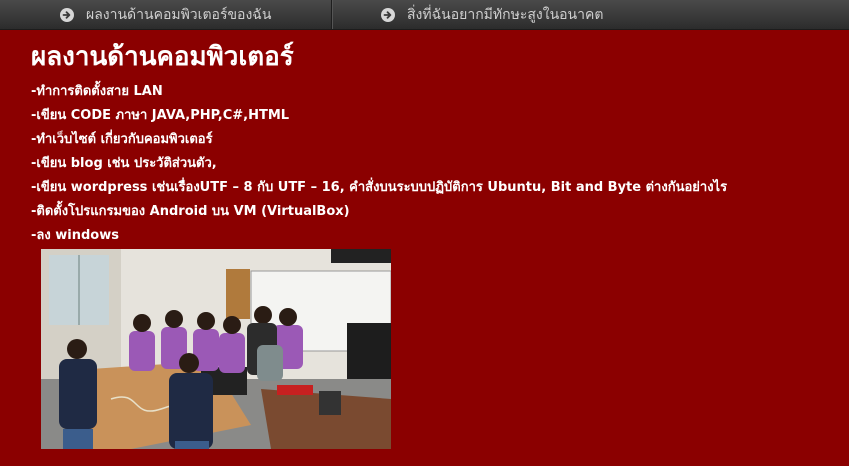 The width and height of the screenshot is (849, 466). What do you see at coordinates (75, 235) in the screenshot?
I see `list-item: -ลง windows` at bounding box center [75, 235].